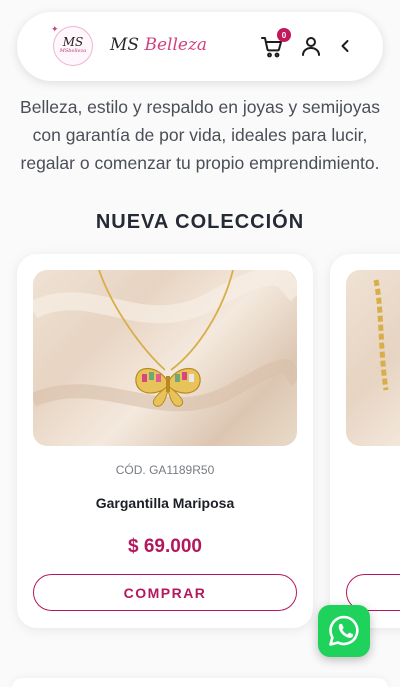 Image resolution: width=400 pixels, height=687 pixels. I want to click on chevron-left-icon, so click(345, 46).